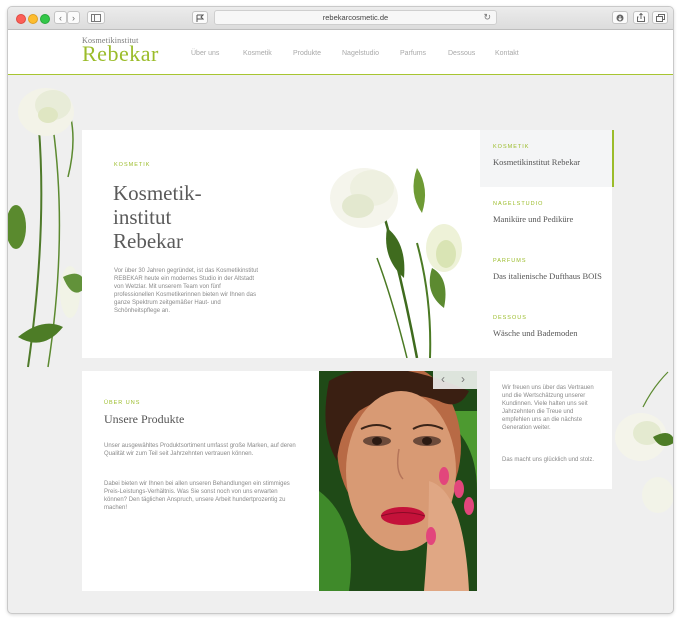 The image size is (700, 620). I want to click on sidebar-item-nagelstudio: NAGELSTUDIO Maniküre und Pediküre, so click(546, 215).